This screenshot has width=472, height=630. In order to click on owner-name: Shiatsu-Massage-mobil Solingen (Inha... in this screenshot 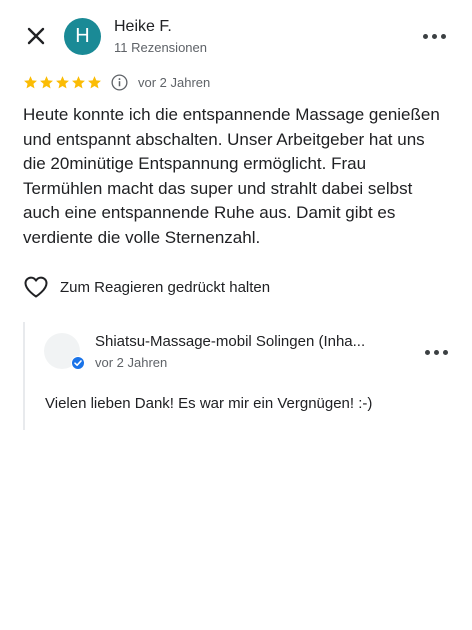, I will do `click(252, 341)`.